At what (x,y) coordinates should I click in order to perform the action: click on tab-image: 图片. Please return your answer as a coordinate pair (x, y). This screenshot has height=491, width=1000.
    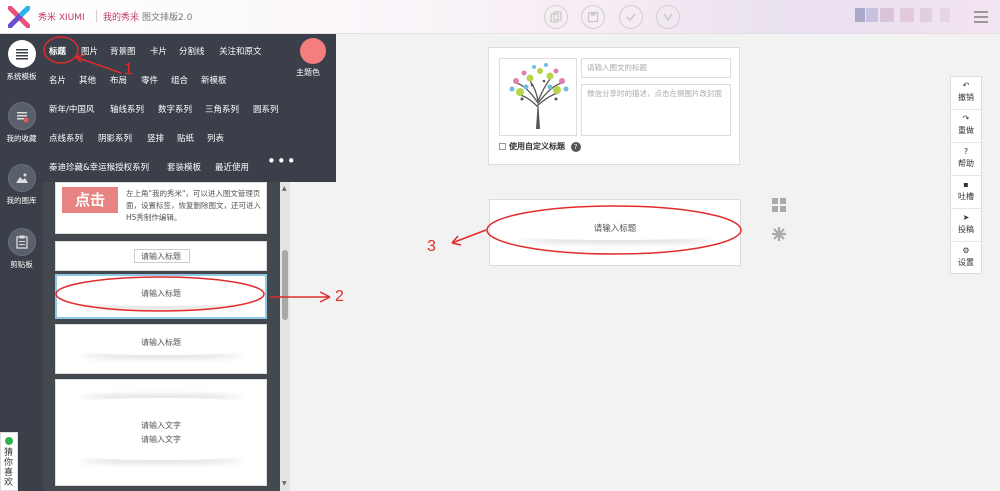
    Looking at the image, I should click on (89, 51).